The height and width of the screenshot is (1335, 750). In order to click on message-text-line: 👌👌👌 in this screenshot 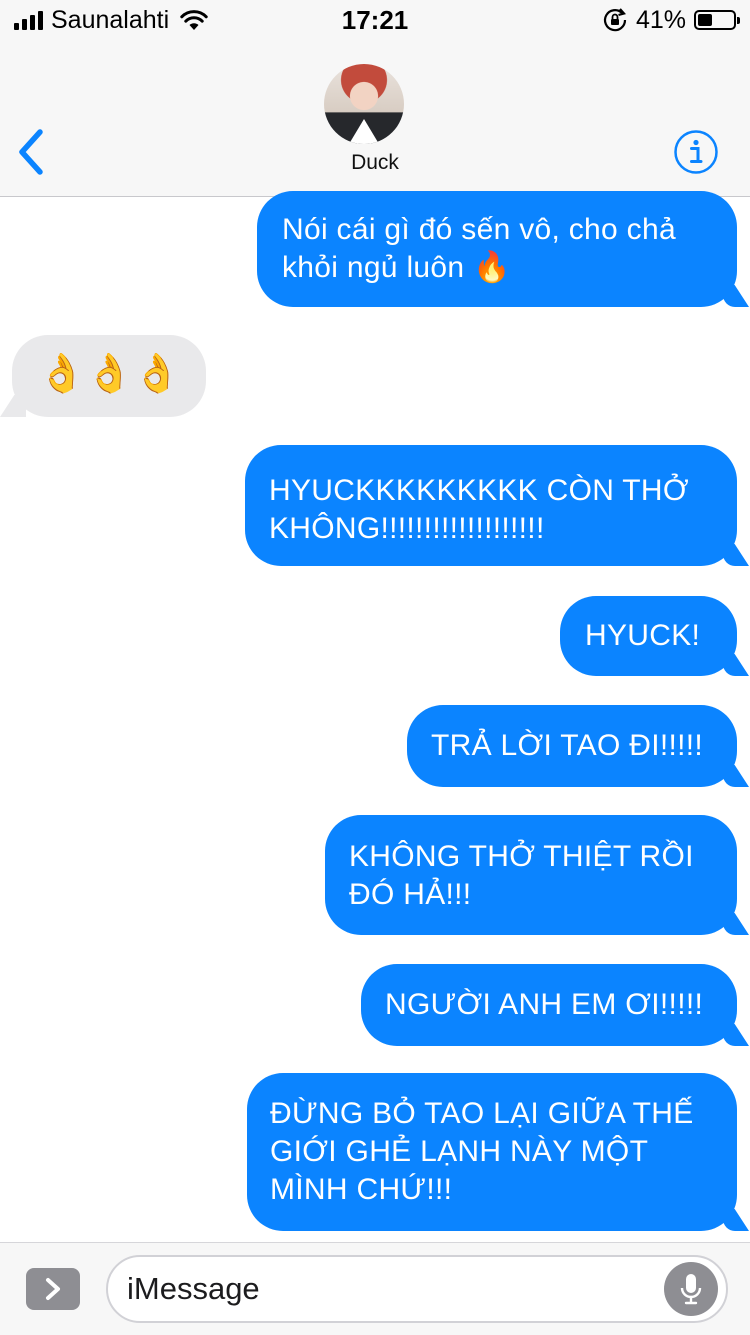, I will do `click(109, 374)`.